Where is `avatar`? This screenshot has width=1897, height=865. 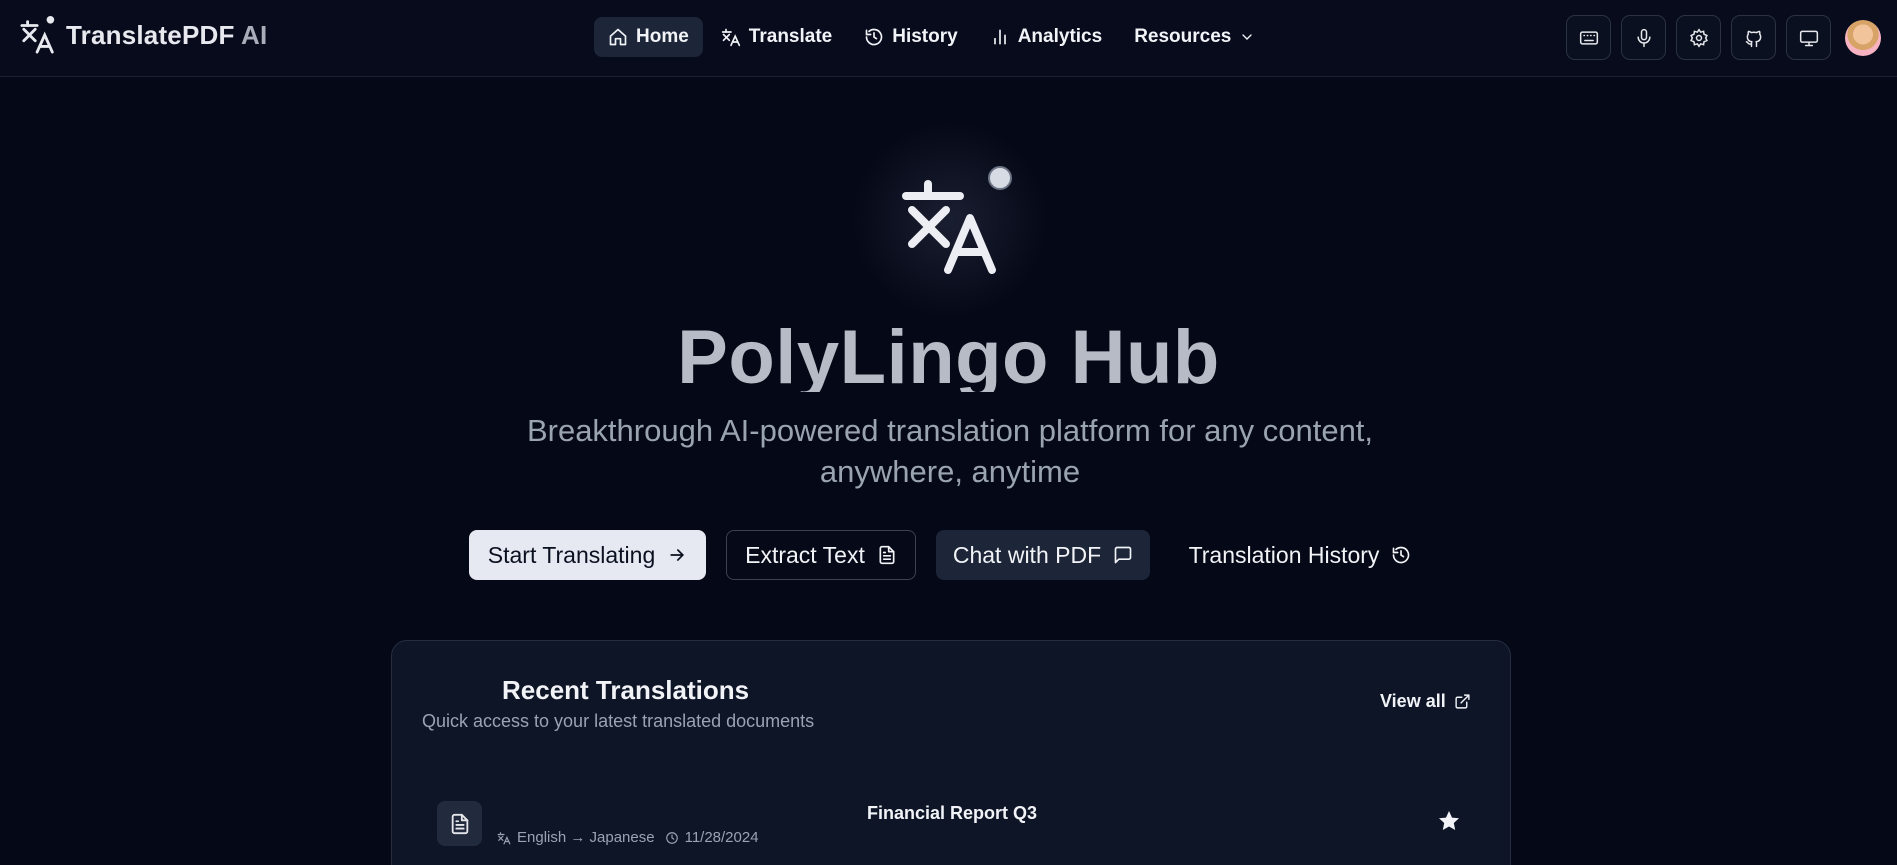 avatar is located at coordinates (1863, 37).